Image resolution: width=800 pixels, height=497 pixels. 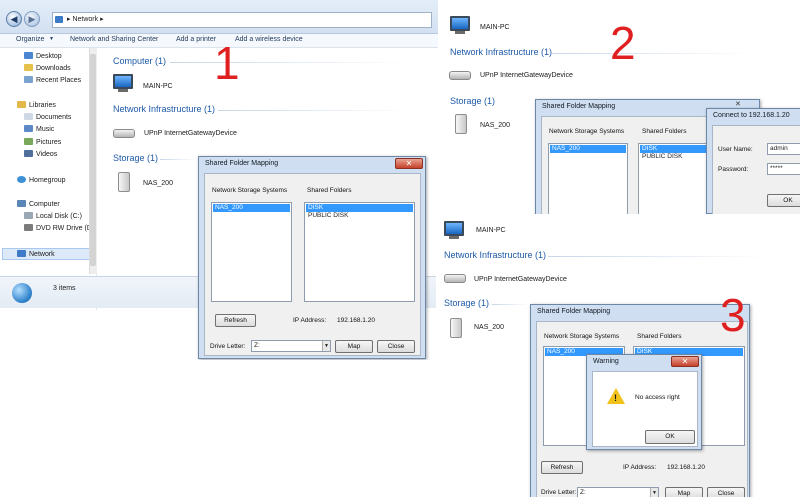 What do you see at coordinates (359, 208) in the screenshot?
I see `list-item-folder: DISK` at bounding box center [359, 208].